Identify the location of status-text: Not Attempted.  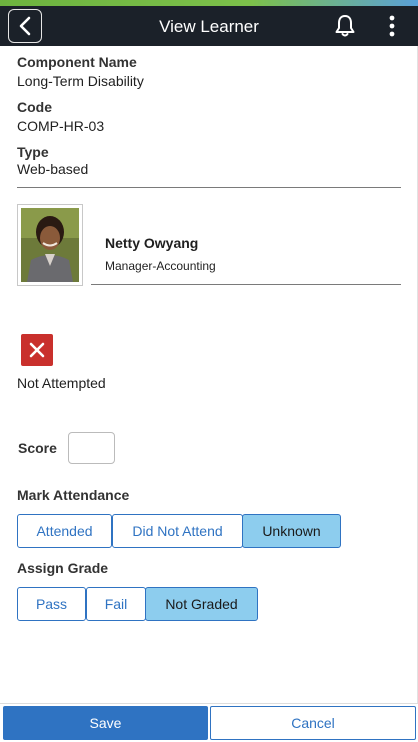
(61, 383).